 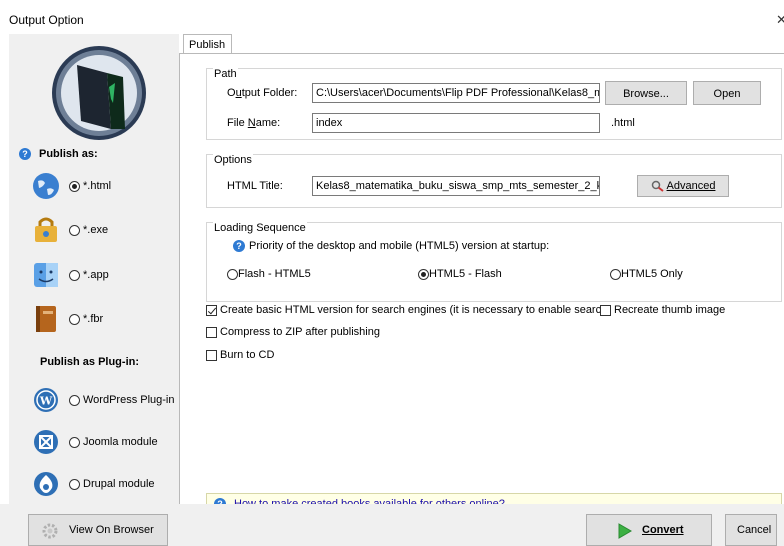 I want to click on cancel-label: Cancel, so click(x=754, y=530).